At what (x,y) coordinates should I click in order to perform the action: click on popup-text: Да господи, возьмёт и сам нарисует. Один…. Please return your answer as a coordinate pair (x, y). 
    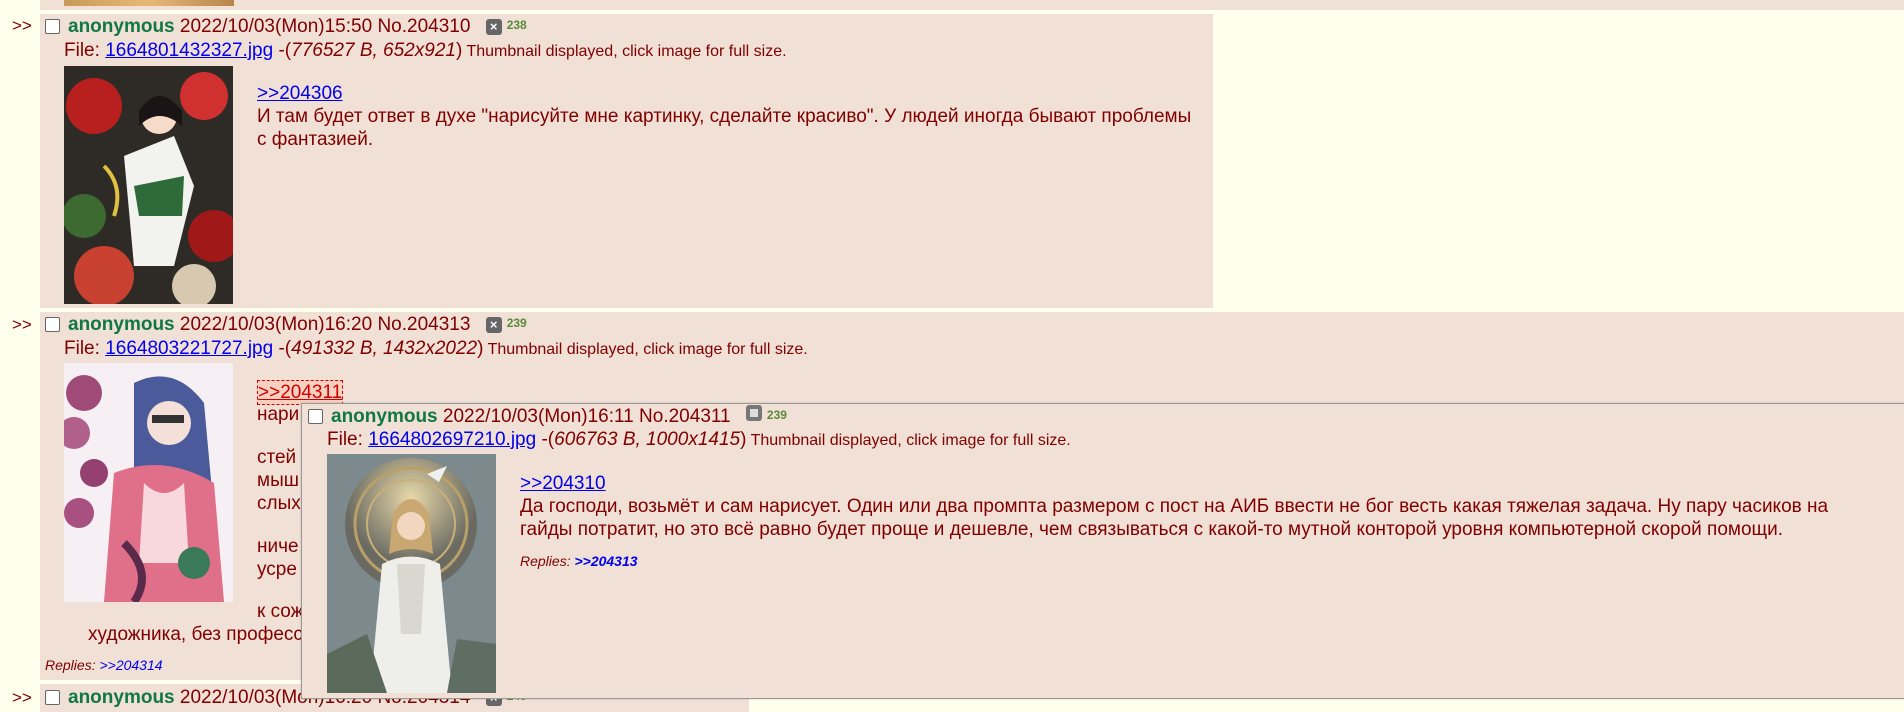
    Looking at the image, I should click on (1174, 518).